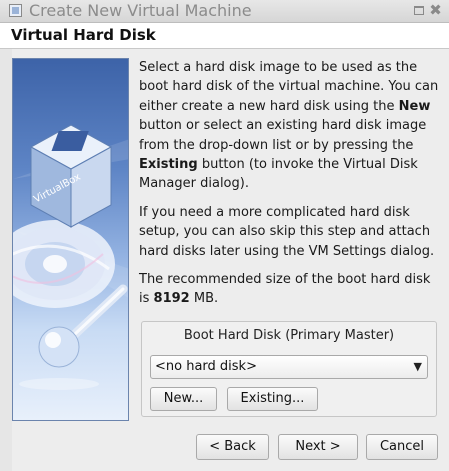 This screenshot has width=449, height=471. I want to click on chevron-down-icon: ▼, so click(417, 366).